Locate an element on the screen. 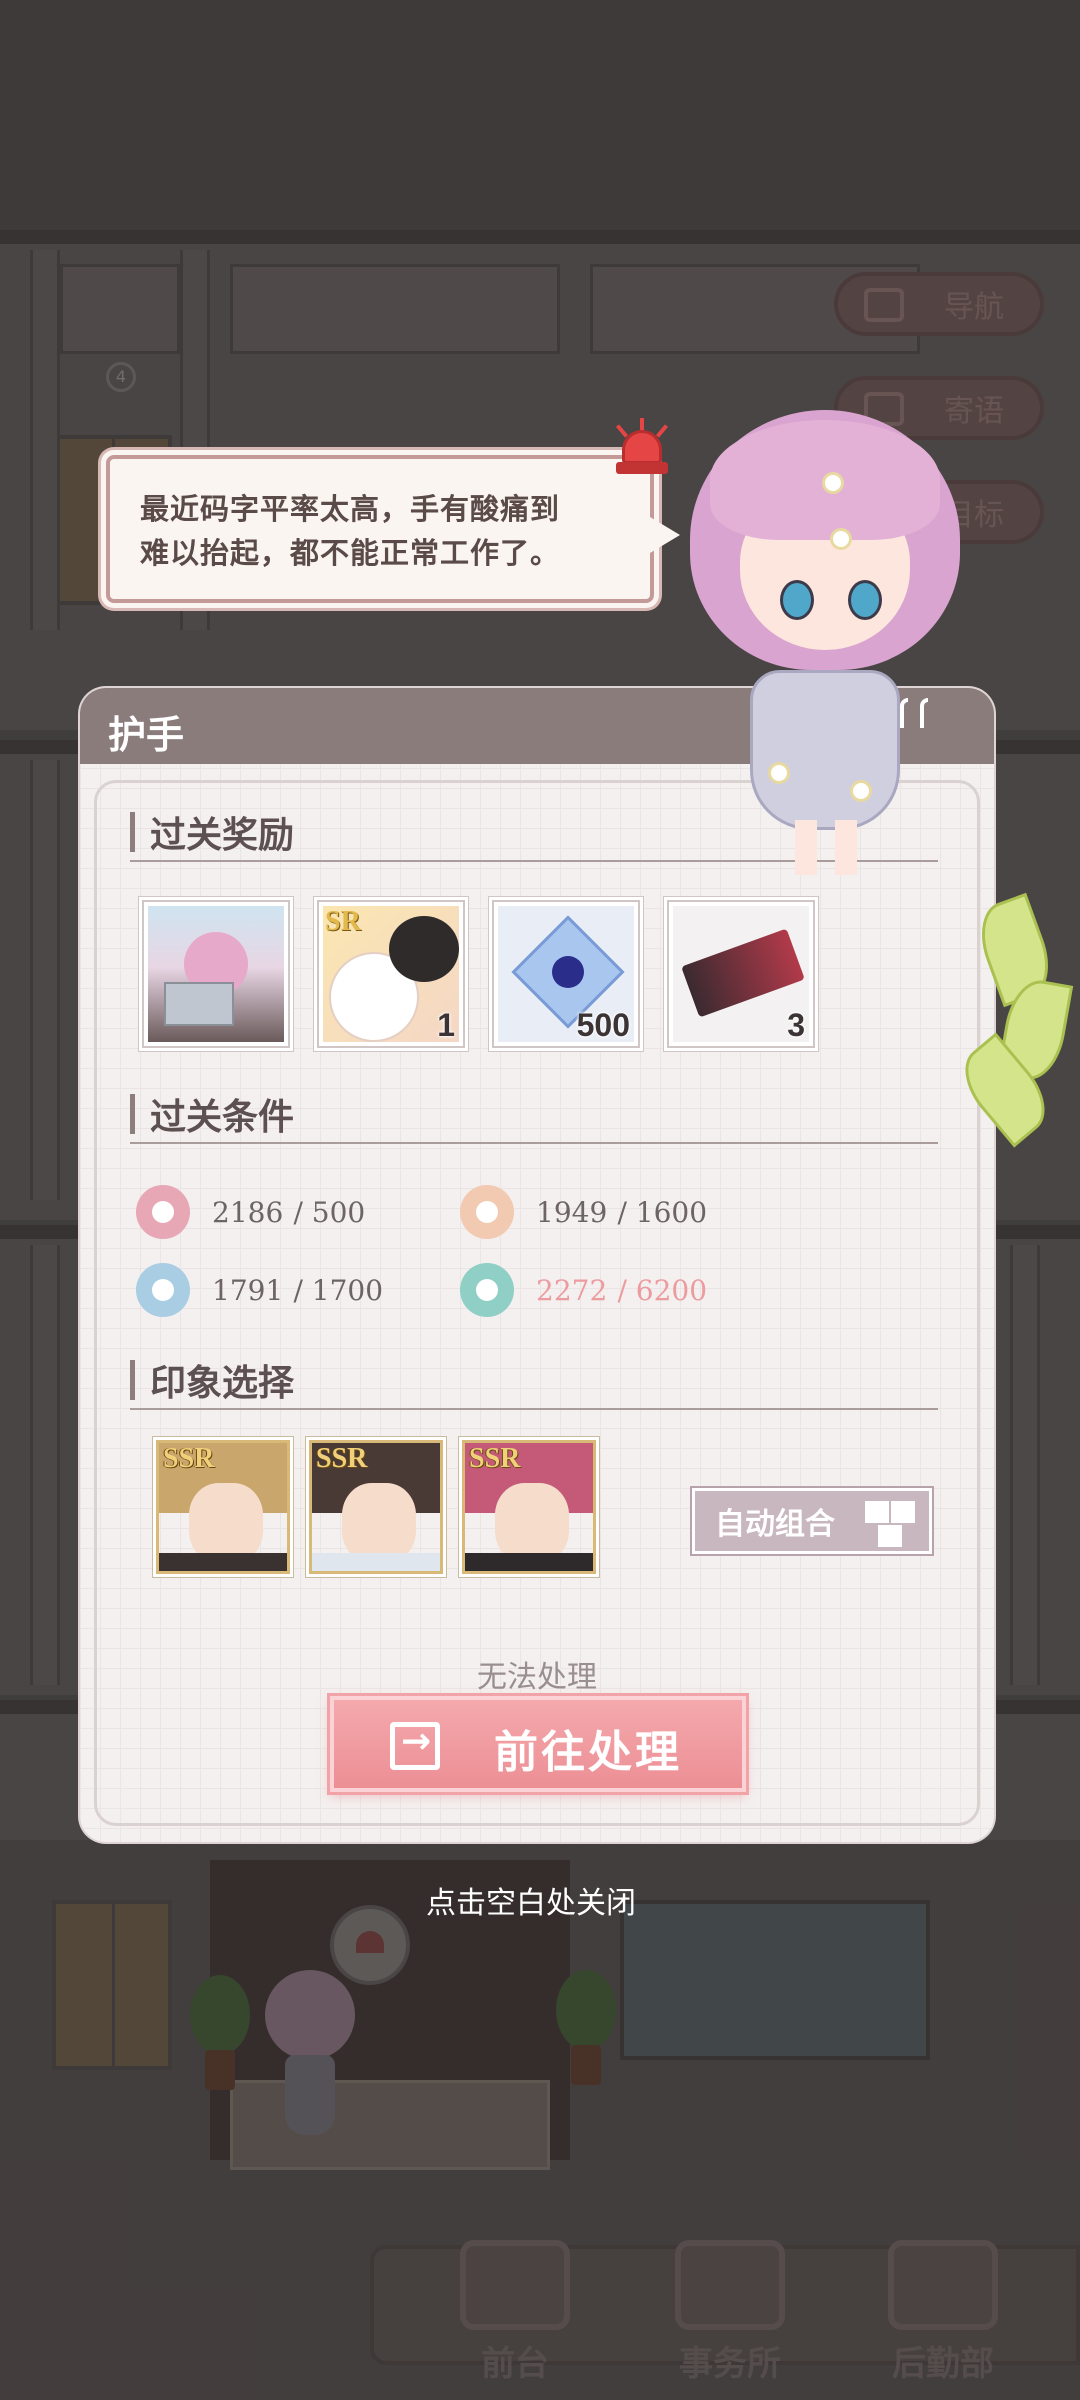 The image size is (1080, 2400). enter-icon is located at coordinates (415, 1745).